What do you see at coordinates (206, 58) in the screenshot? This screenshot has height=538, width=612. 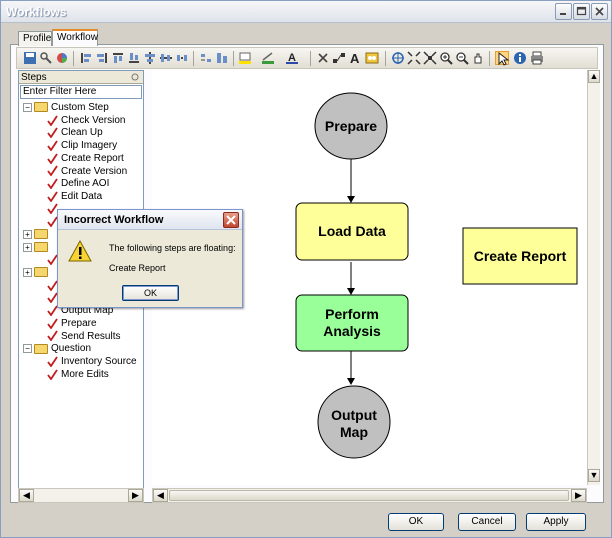 I see `spacing-icon` at bounding box center [206, 58].